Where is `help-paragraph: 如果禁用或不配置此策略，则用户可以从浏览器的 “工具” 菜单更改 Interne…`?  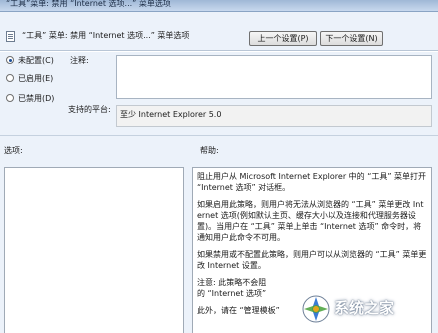 help-paragraph: 如果禁用或不配置此策略，则用户可以从浏览器的 “工具” 菜单更改 Interne… is located at coordinates (312, 260).